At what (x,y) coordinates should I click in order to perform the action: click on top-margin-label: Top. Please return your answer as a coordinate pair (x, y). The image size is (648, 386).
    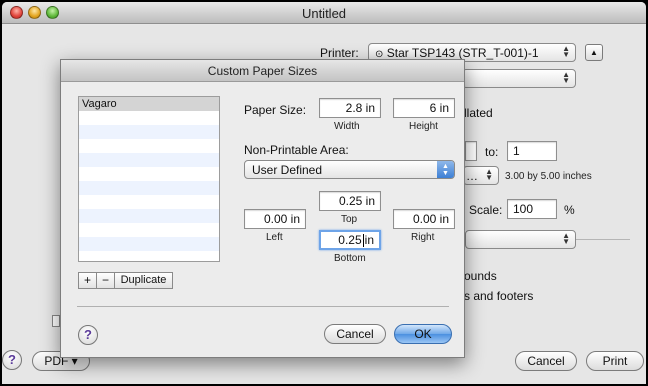
    Looking at the image, I should click on (349, 219).